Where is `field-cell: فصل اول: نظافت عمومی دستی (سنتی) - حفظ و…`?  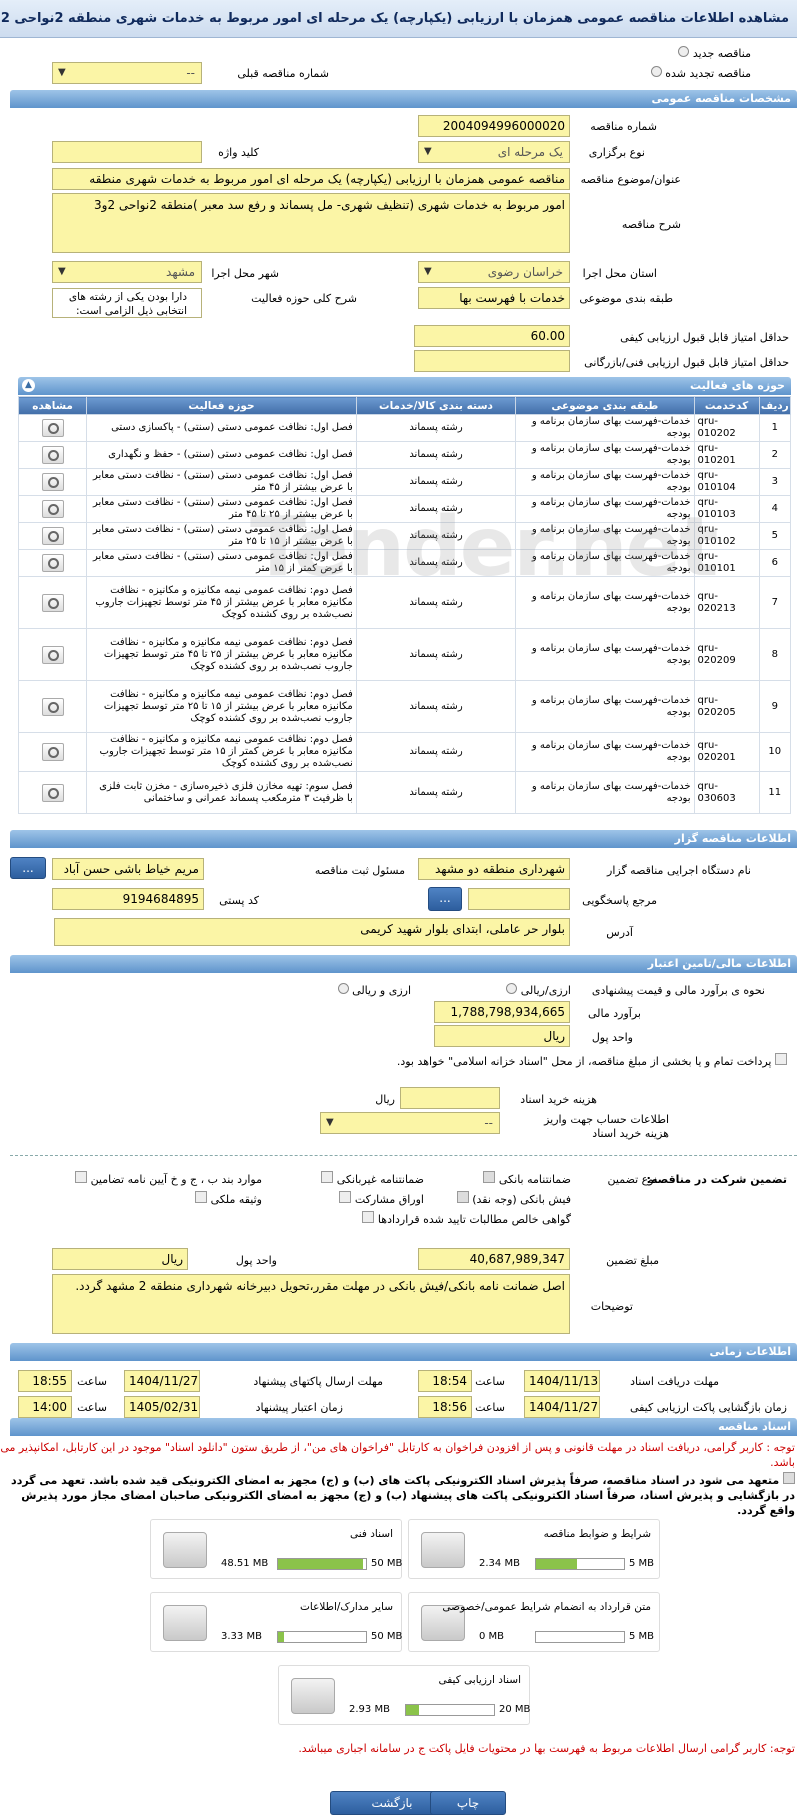 field-cell: فصل اول: نظافت عمومی دستی (سنتی) - حفظ و… is located at coordinates (221, 455).